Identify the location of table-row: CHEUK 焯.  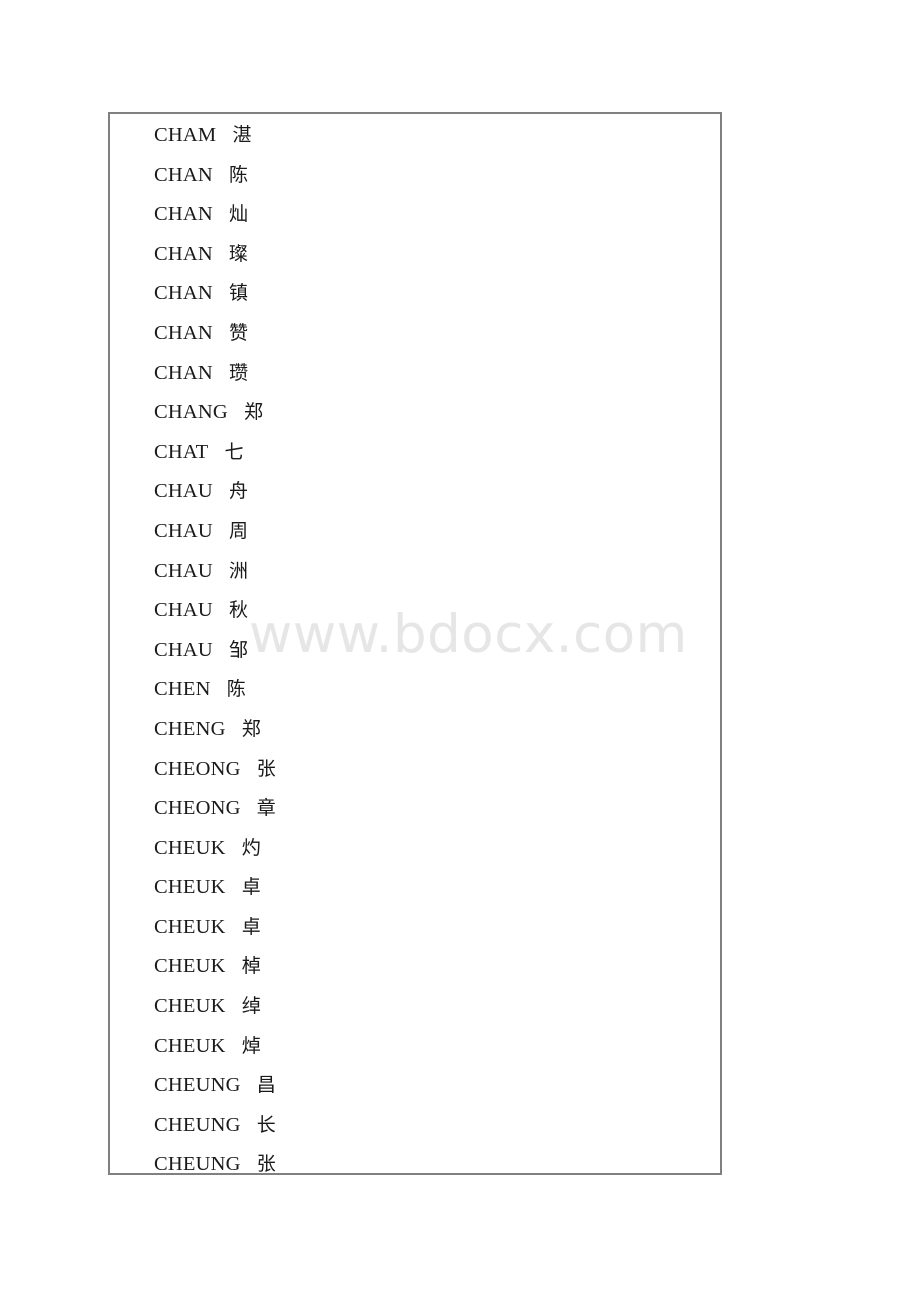
(415, 1047).